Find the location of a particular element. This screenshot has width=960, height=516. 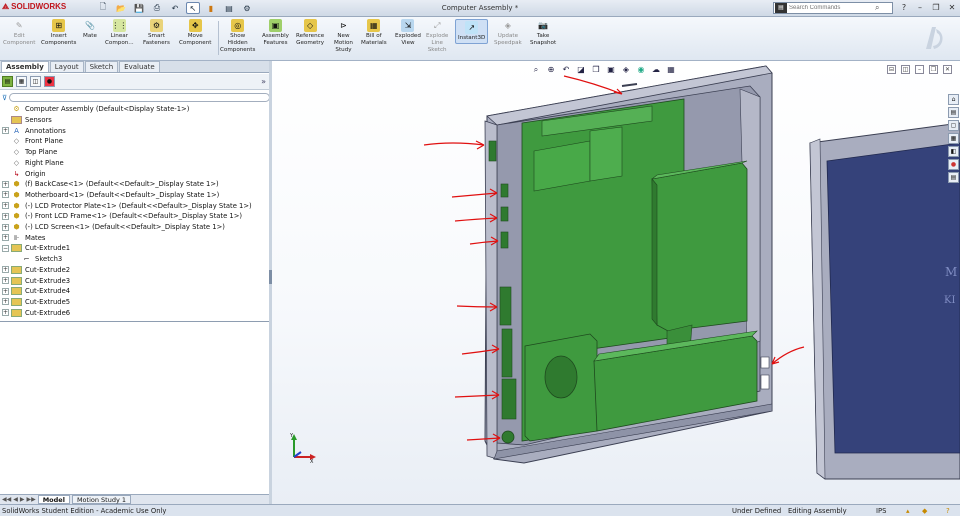

help-icon: ? is located at coordinates (904, 7).